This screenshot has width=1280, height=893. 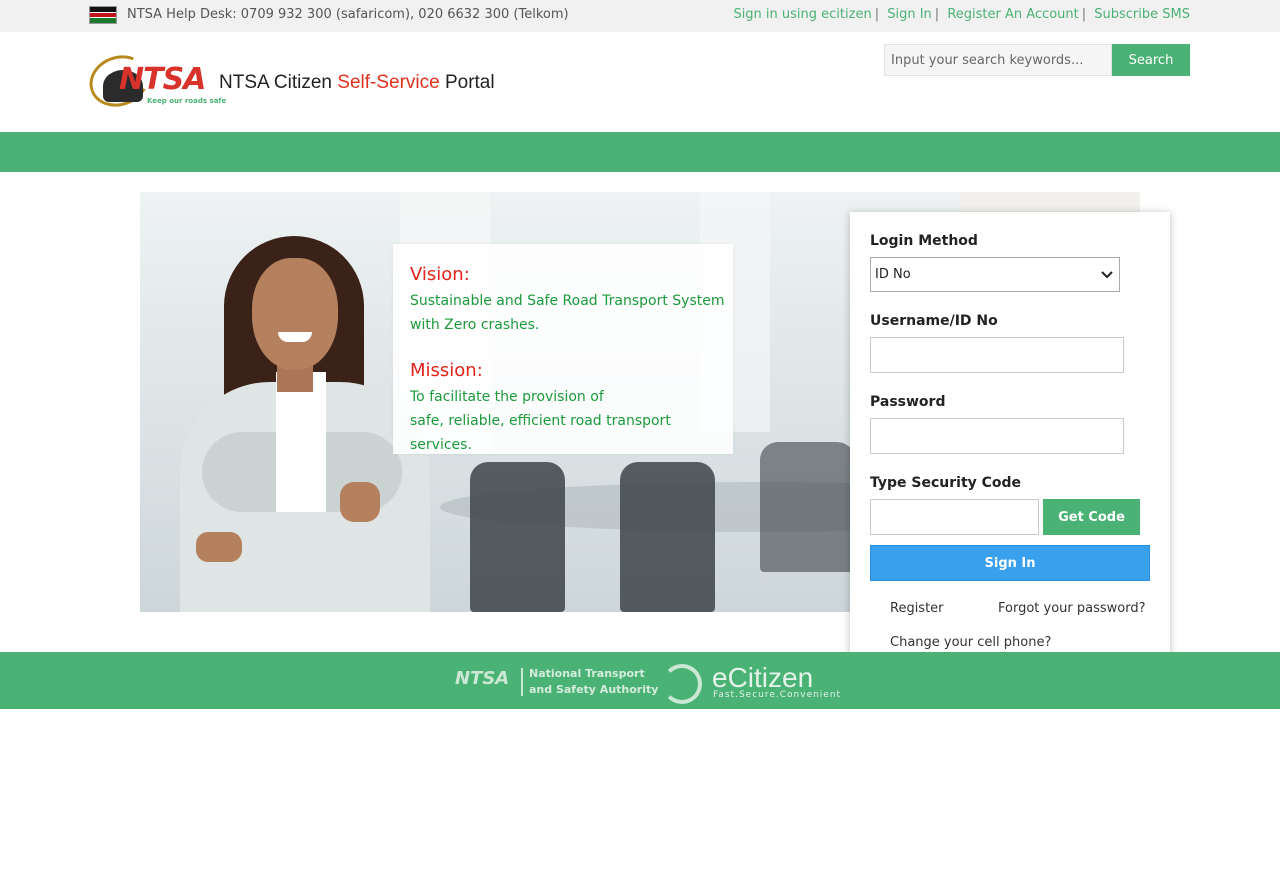 I want to click on change-phone-link: Change your cell phone?, so click(x=970, y=642).